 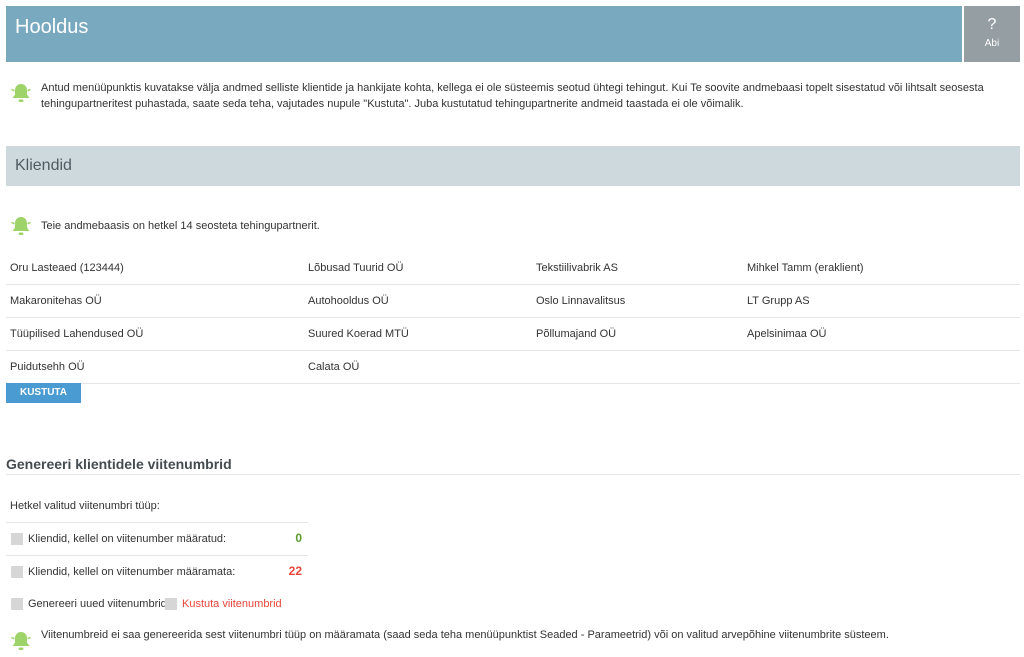 What do you see at coordinates (805, 268) in the screenshot?
I see `client-item: Mihkel Tamm (eraklient)` at bounding box center [805, 268].